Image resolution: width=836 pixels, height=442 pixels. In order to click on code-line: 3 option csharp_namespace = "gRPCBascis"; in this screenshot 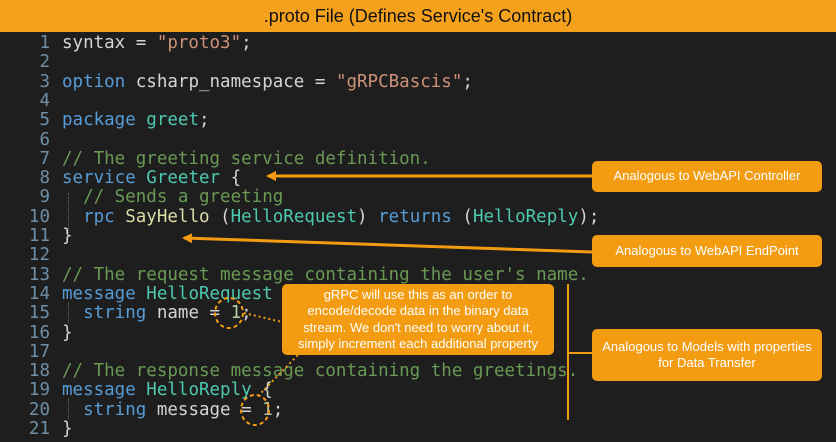, I will do `click(236, 82)`.